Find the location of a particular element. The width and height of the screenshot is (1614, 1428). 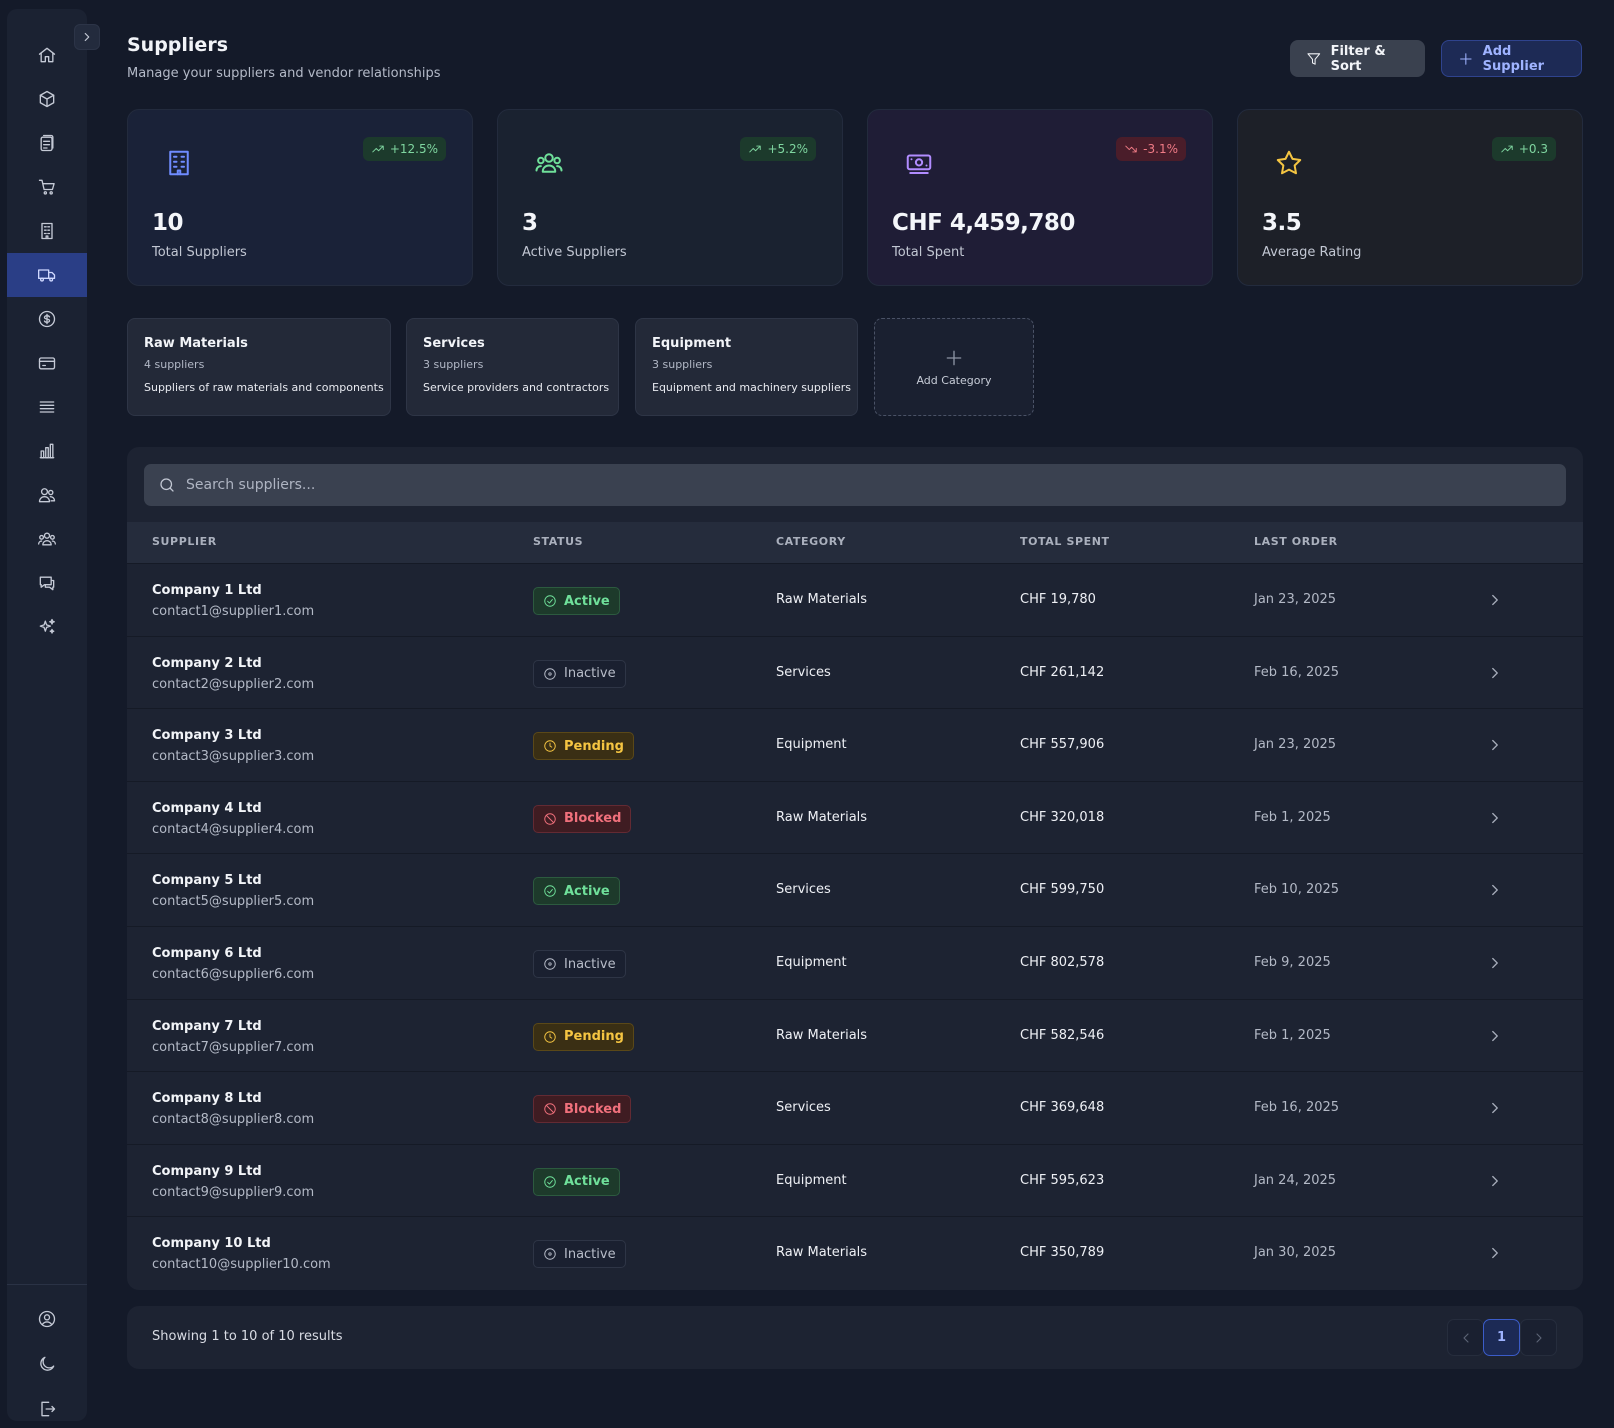

logout-icon is located at coordinates (48, 1409).